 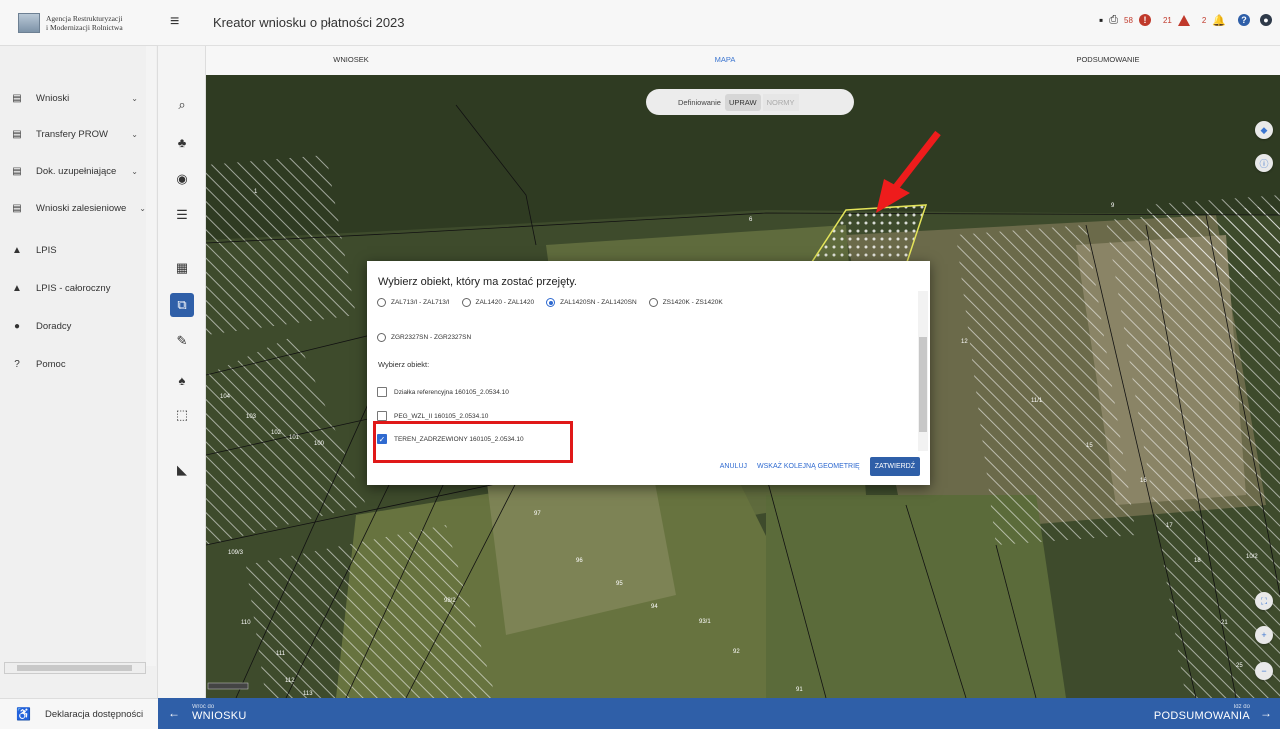 I want to click on back-to-application-button: ← Wróć do WNIOSKU, so click(x=207, y=713).